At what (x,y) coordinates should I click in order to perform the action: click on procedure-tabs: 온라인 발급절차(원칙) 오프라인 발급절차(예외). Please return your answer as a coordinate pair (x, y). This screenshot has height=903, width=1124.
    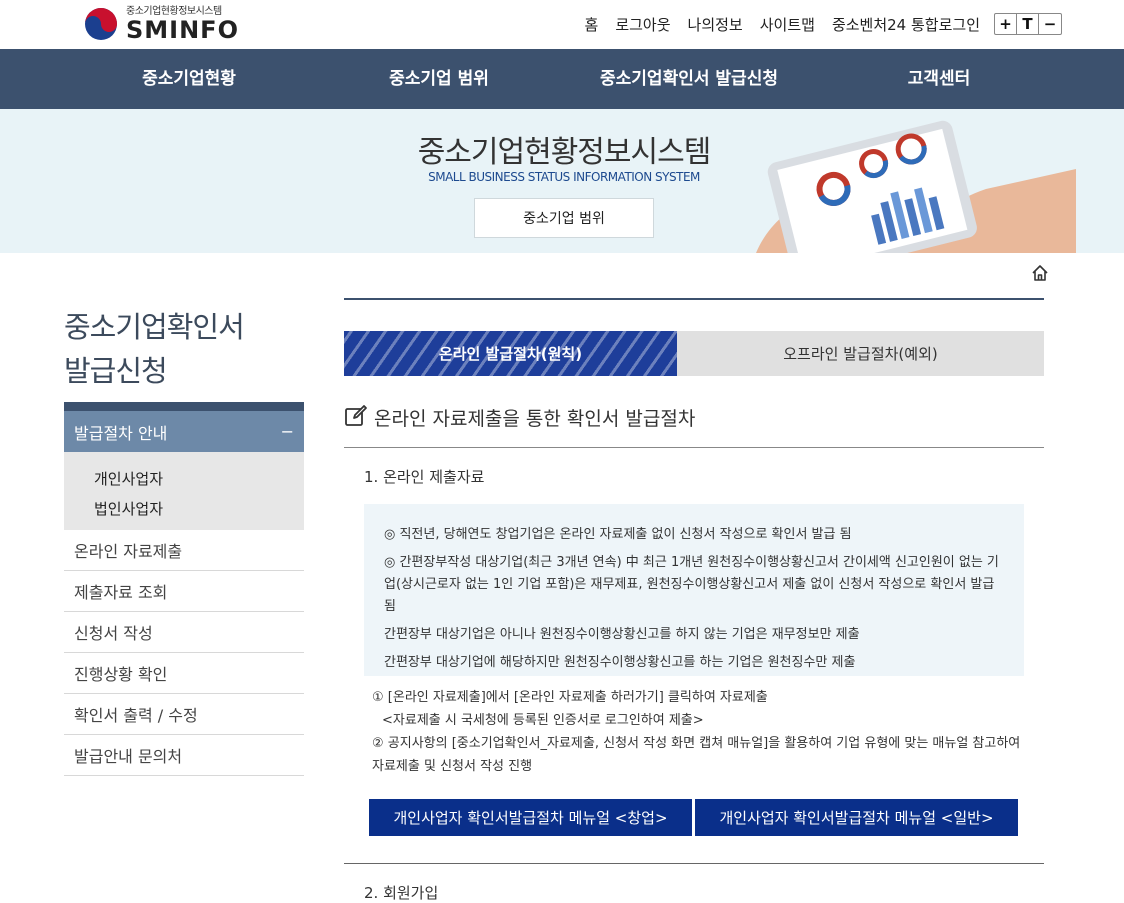
    Looking at the image, I should click on (694, 353).